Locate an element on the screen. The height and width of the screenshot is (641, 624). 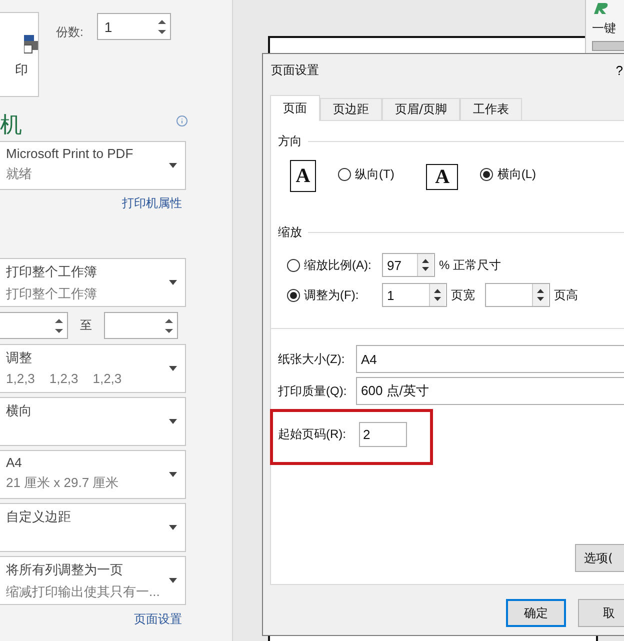
logo-icon is located at coordinates (601, 9).